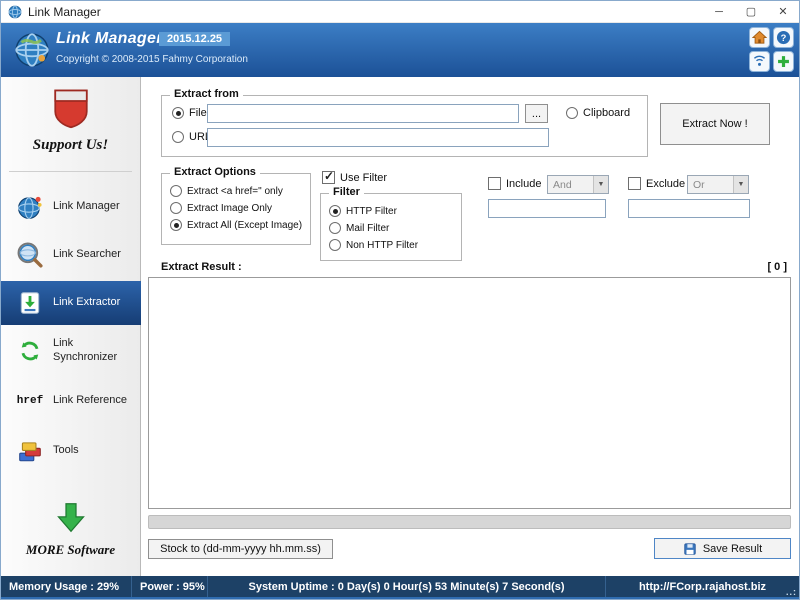 Image resolution: width=800 pixels, height=600 pixels. Describe the element at coordinates (66, 450) in the screenshot. I see `sidebar-item-label: Tools` at that location.